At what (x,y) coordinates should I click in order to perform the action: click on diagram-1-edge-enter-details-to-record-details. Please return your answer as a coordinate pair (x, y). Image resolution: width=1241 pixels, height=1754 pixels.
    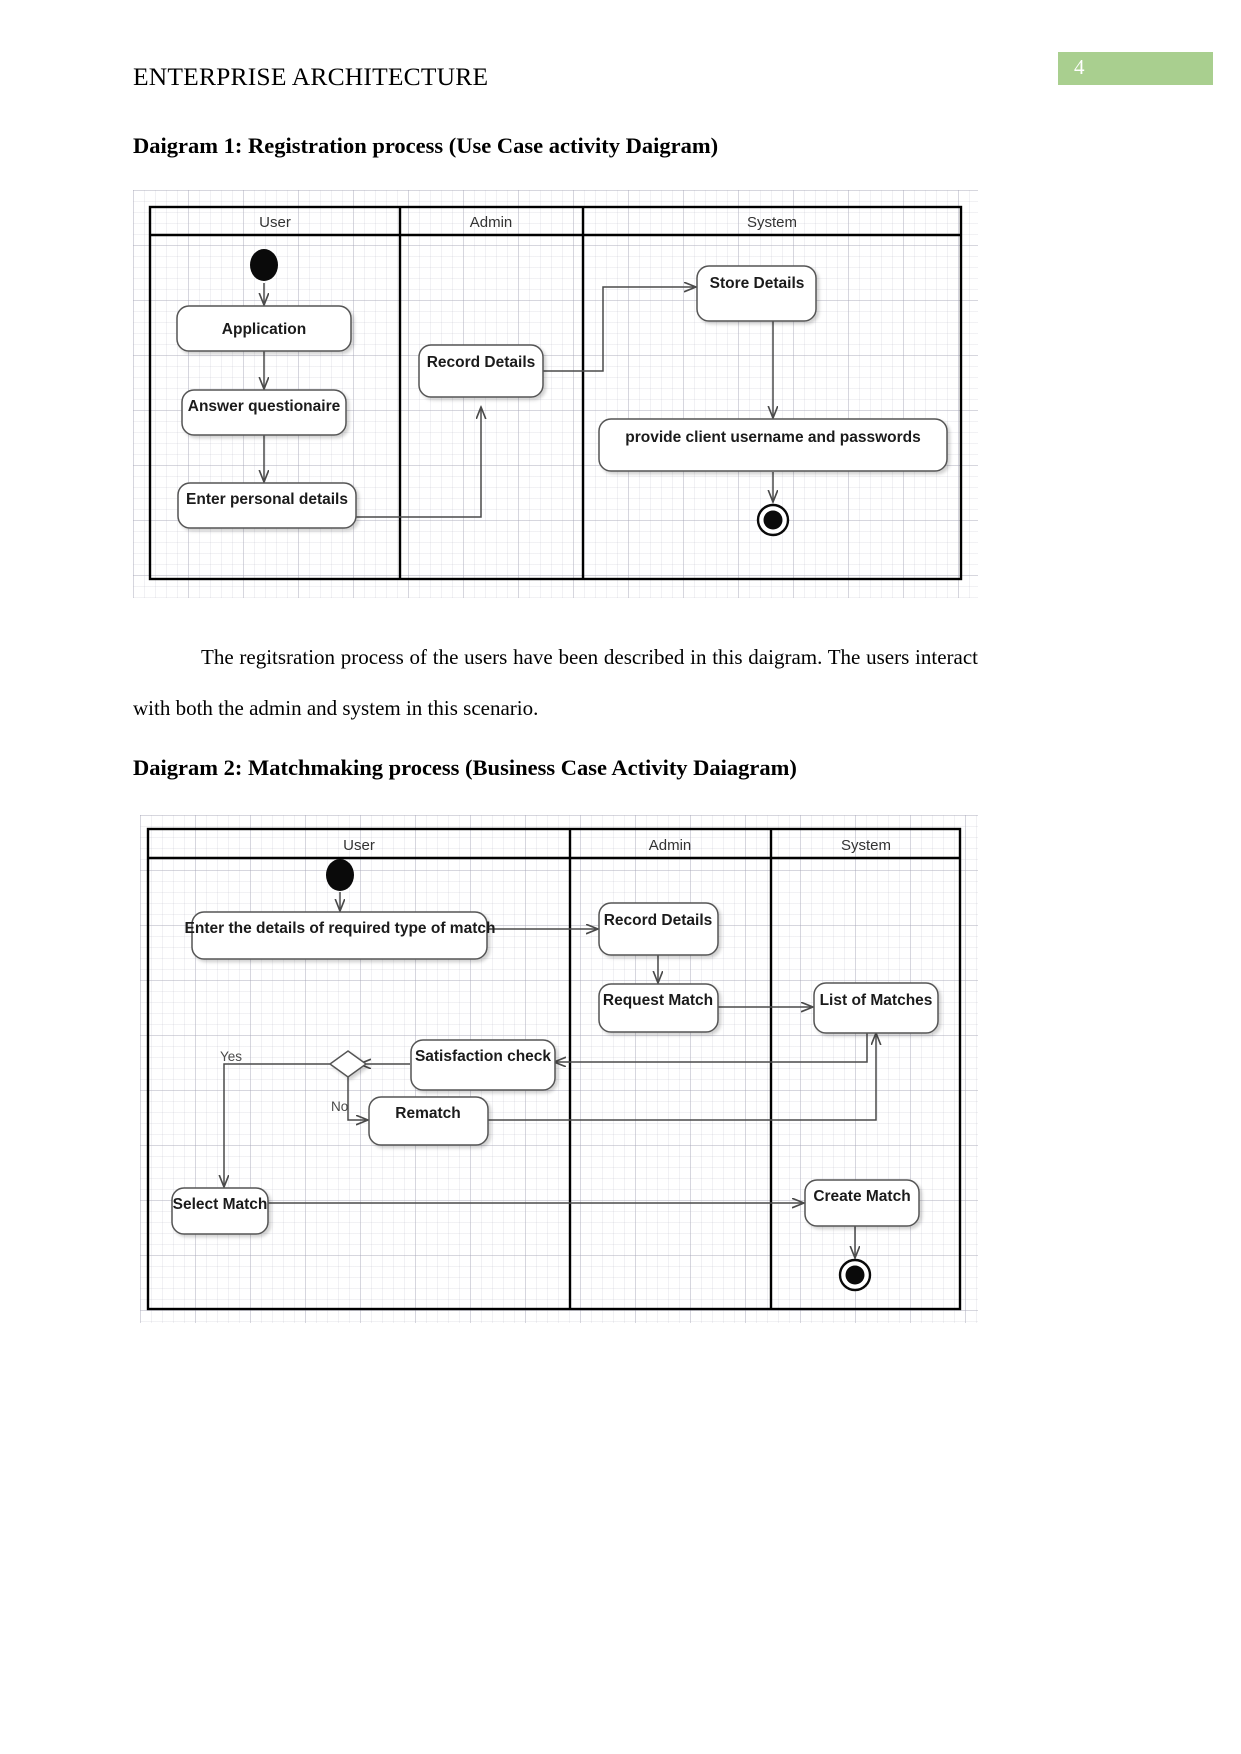
    Looking at the image, I should click on (418, 462).